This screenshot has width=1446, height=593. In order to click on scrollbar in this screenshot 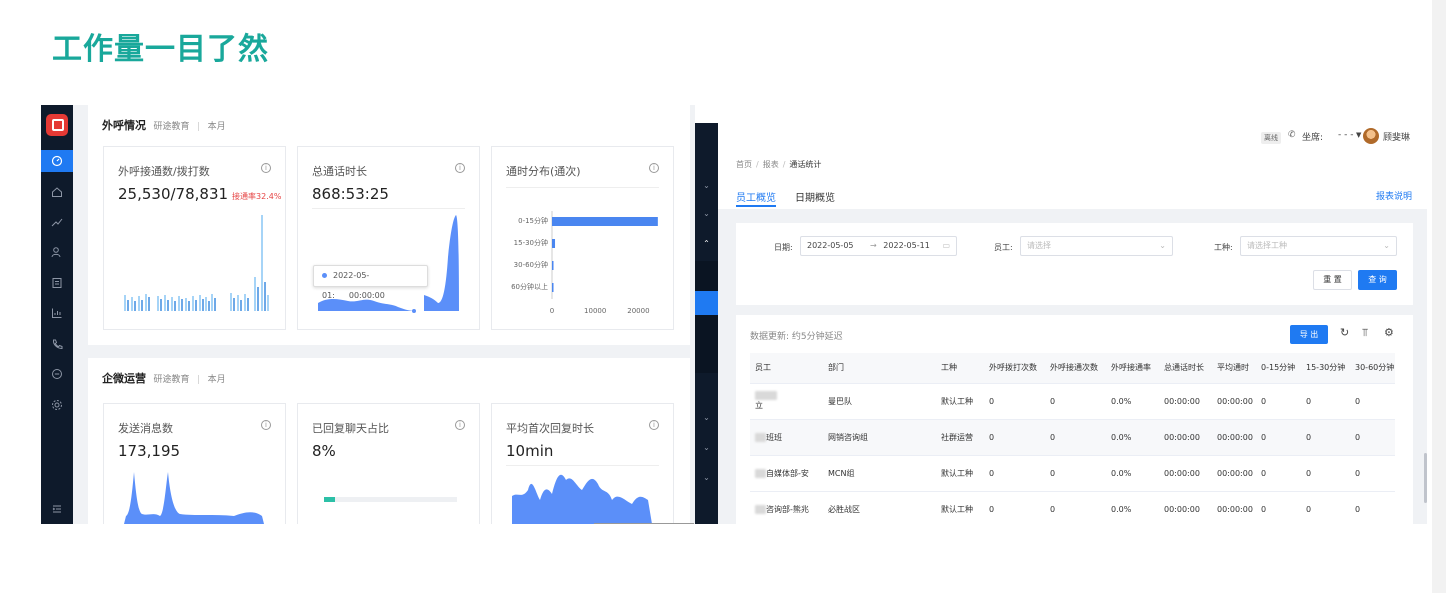, I will do `click(1425, 478)`.